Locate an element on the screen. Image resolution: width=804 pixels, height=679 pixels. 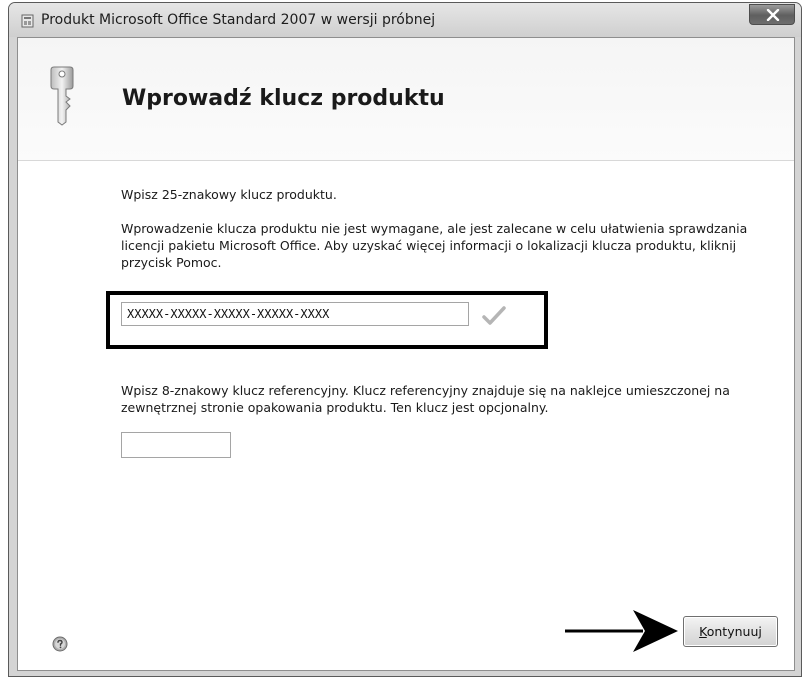
reference-key-input is located at coordinates (176, 445).